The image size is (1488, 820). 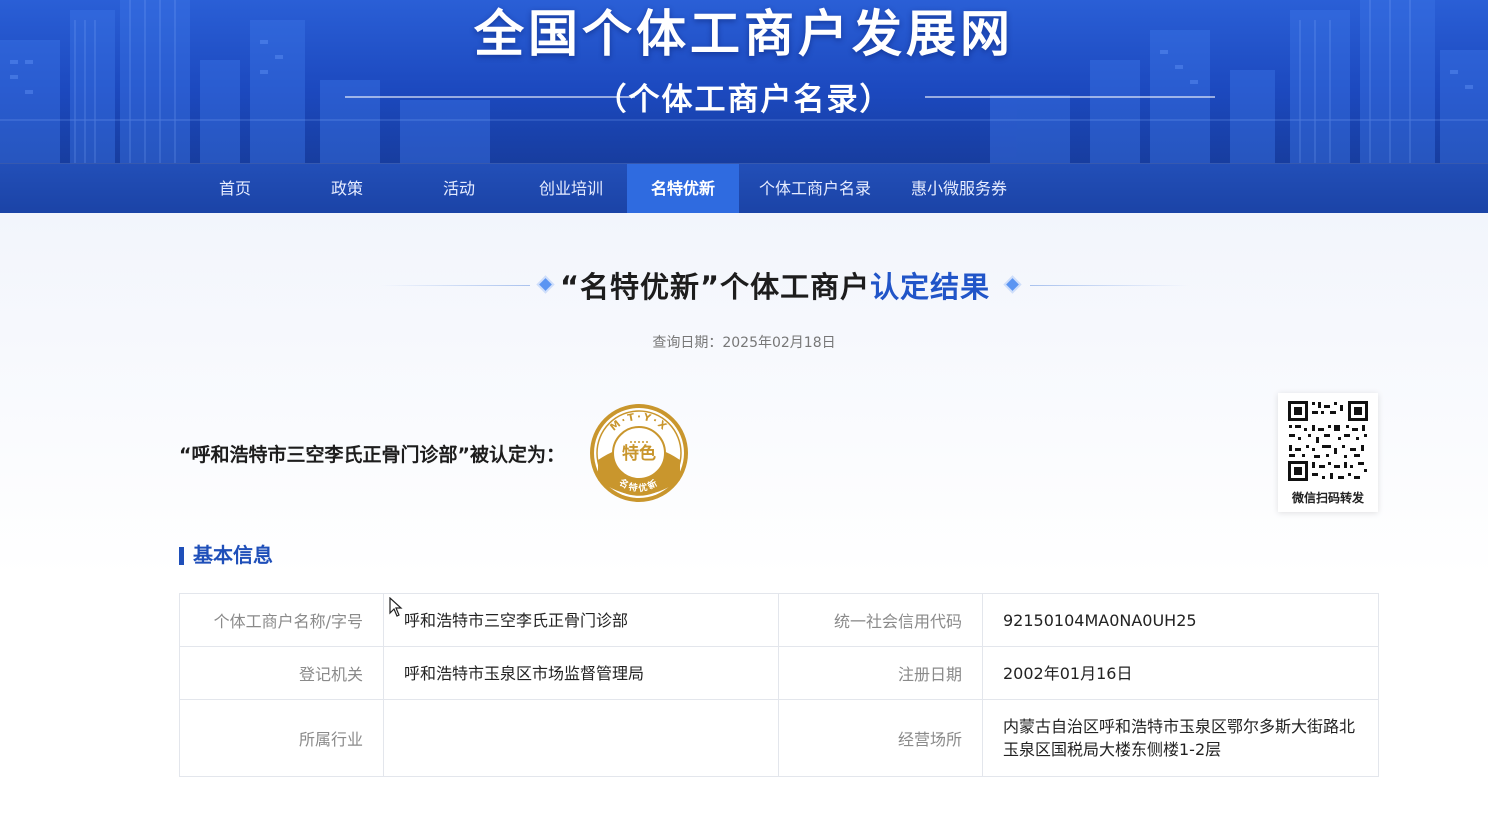 I want to click on nav-item-training: 创业培训, so click(x=571, y=189).